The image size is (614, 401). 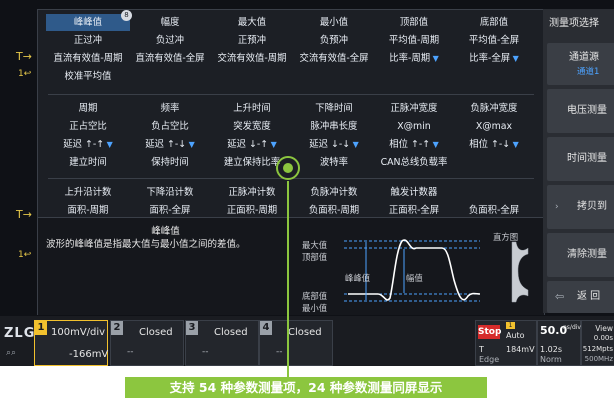 I want to click on measurement-item: 延迟 ↑-↑ ▼, so click(x=88, y=144).